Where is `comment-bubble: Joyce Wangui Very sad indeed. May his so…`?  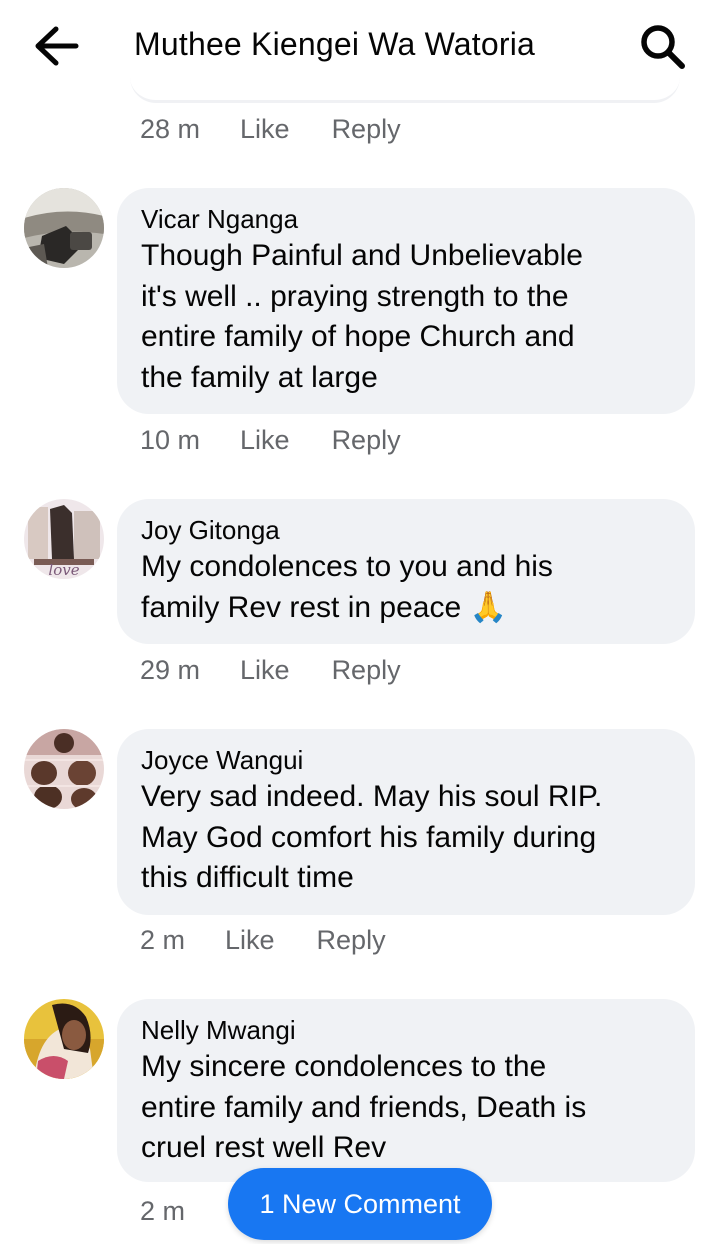 comment-bubble: Joyce Wangui Very sad indeed. May his so… is located at coordinates (406, 822).